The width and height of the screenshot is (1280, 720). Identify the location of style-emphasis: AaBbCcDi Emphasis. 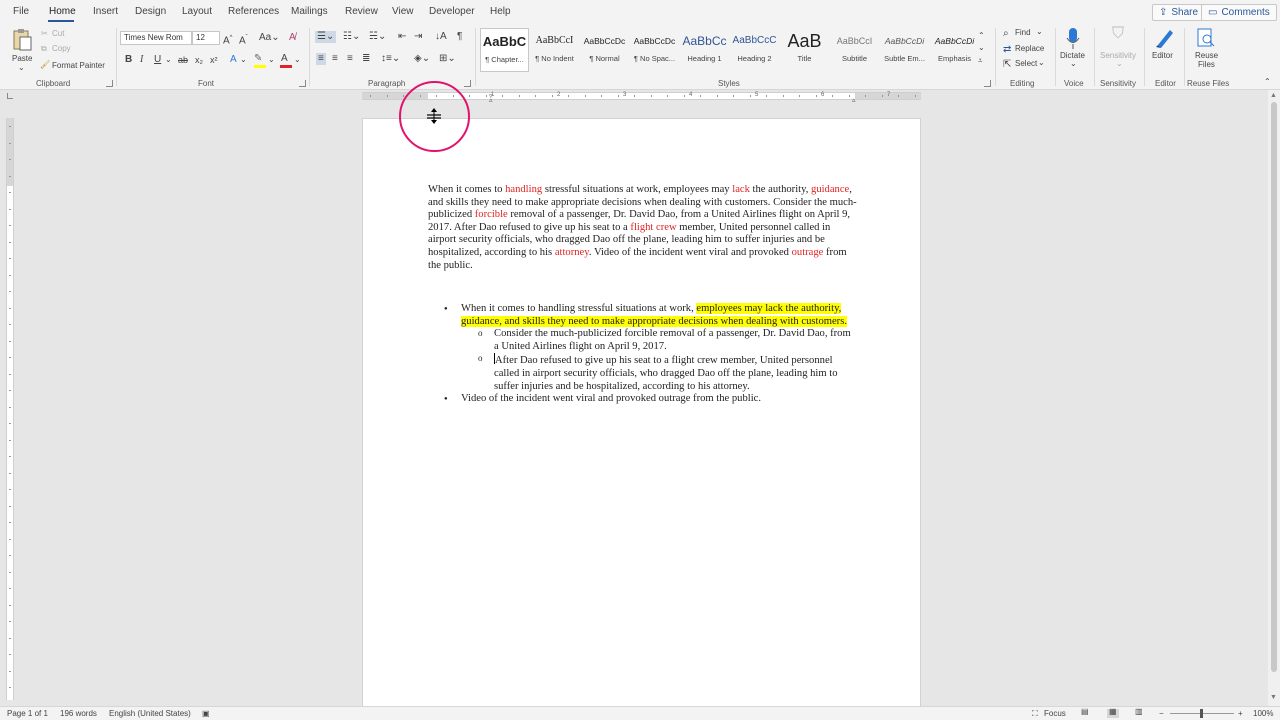
(954, 50).